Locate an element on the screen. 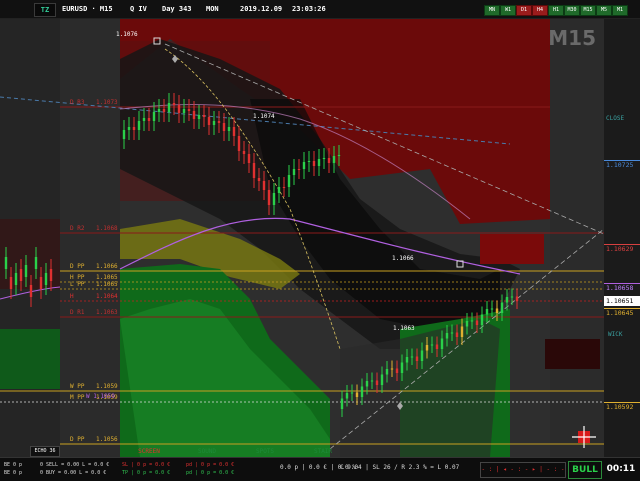  axis-price-label: 1.10658 is located at coordinates (622, 288).